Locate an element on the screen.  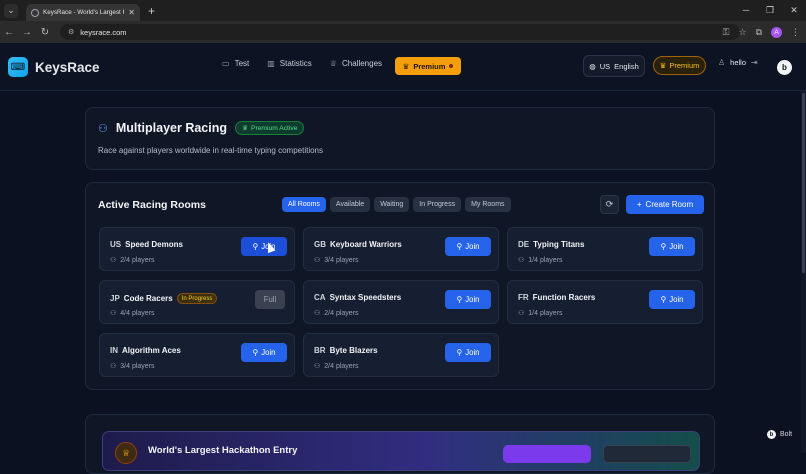
room-name: Speed Demons is located at coordinates (154, 244).